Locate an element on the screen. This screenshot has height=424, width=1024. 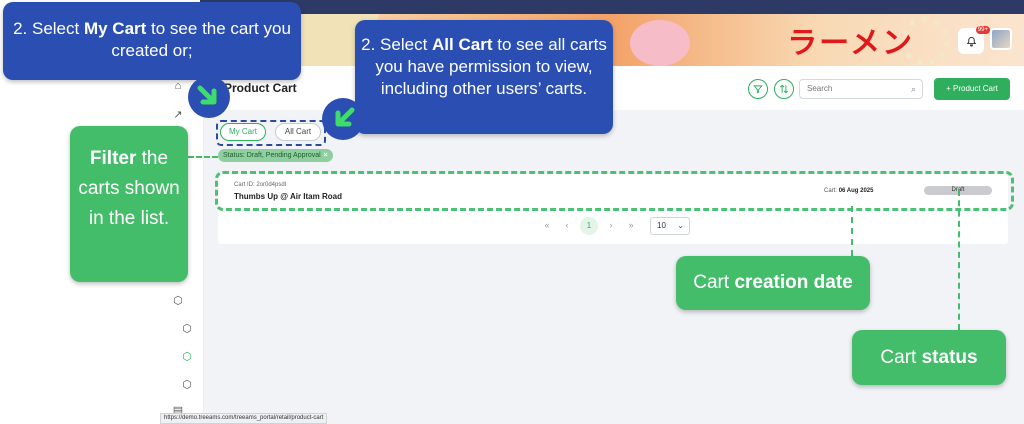
arrow-down-right-icon is located at coordinates (209, 97).